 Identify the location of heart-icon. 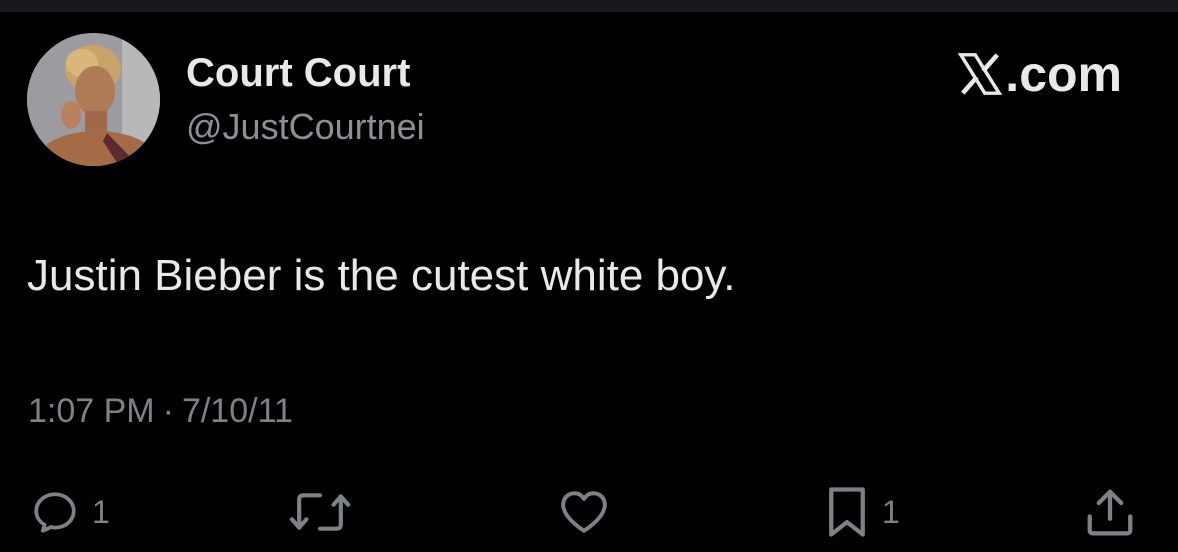
(584, 512).